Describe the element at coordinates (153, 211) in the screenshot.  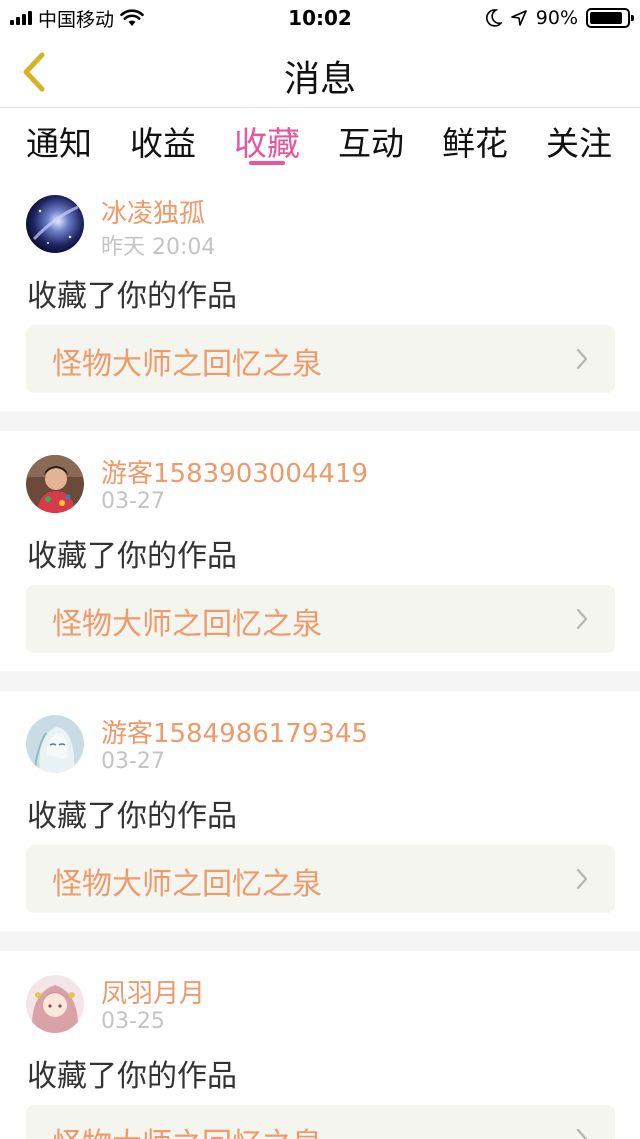
I see `username: 冰凌独孤` at that location.